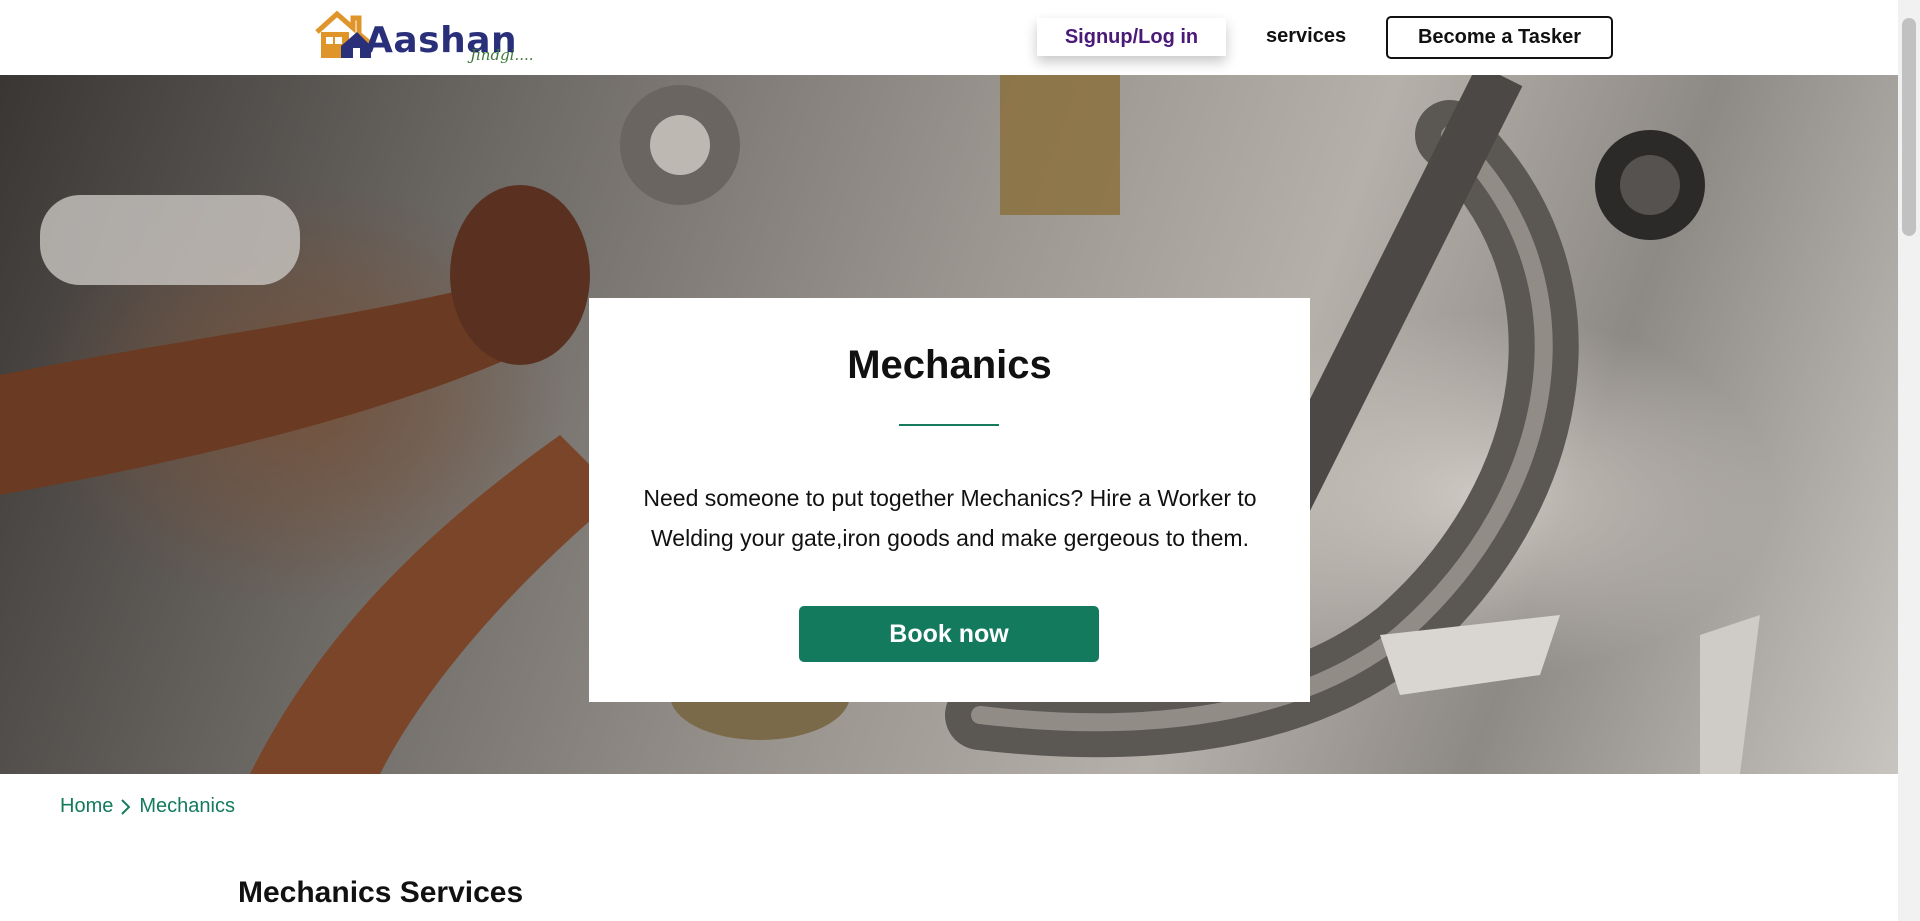 This screenshot has height=921, width=1920. Describe the element at coordinates (1499, 37) in the screenshot. I see `become-tasker-button: Become a Tasker` at that location.